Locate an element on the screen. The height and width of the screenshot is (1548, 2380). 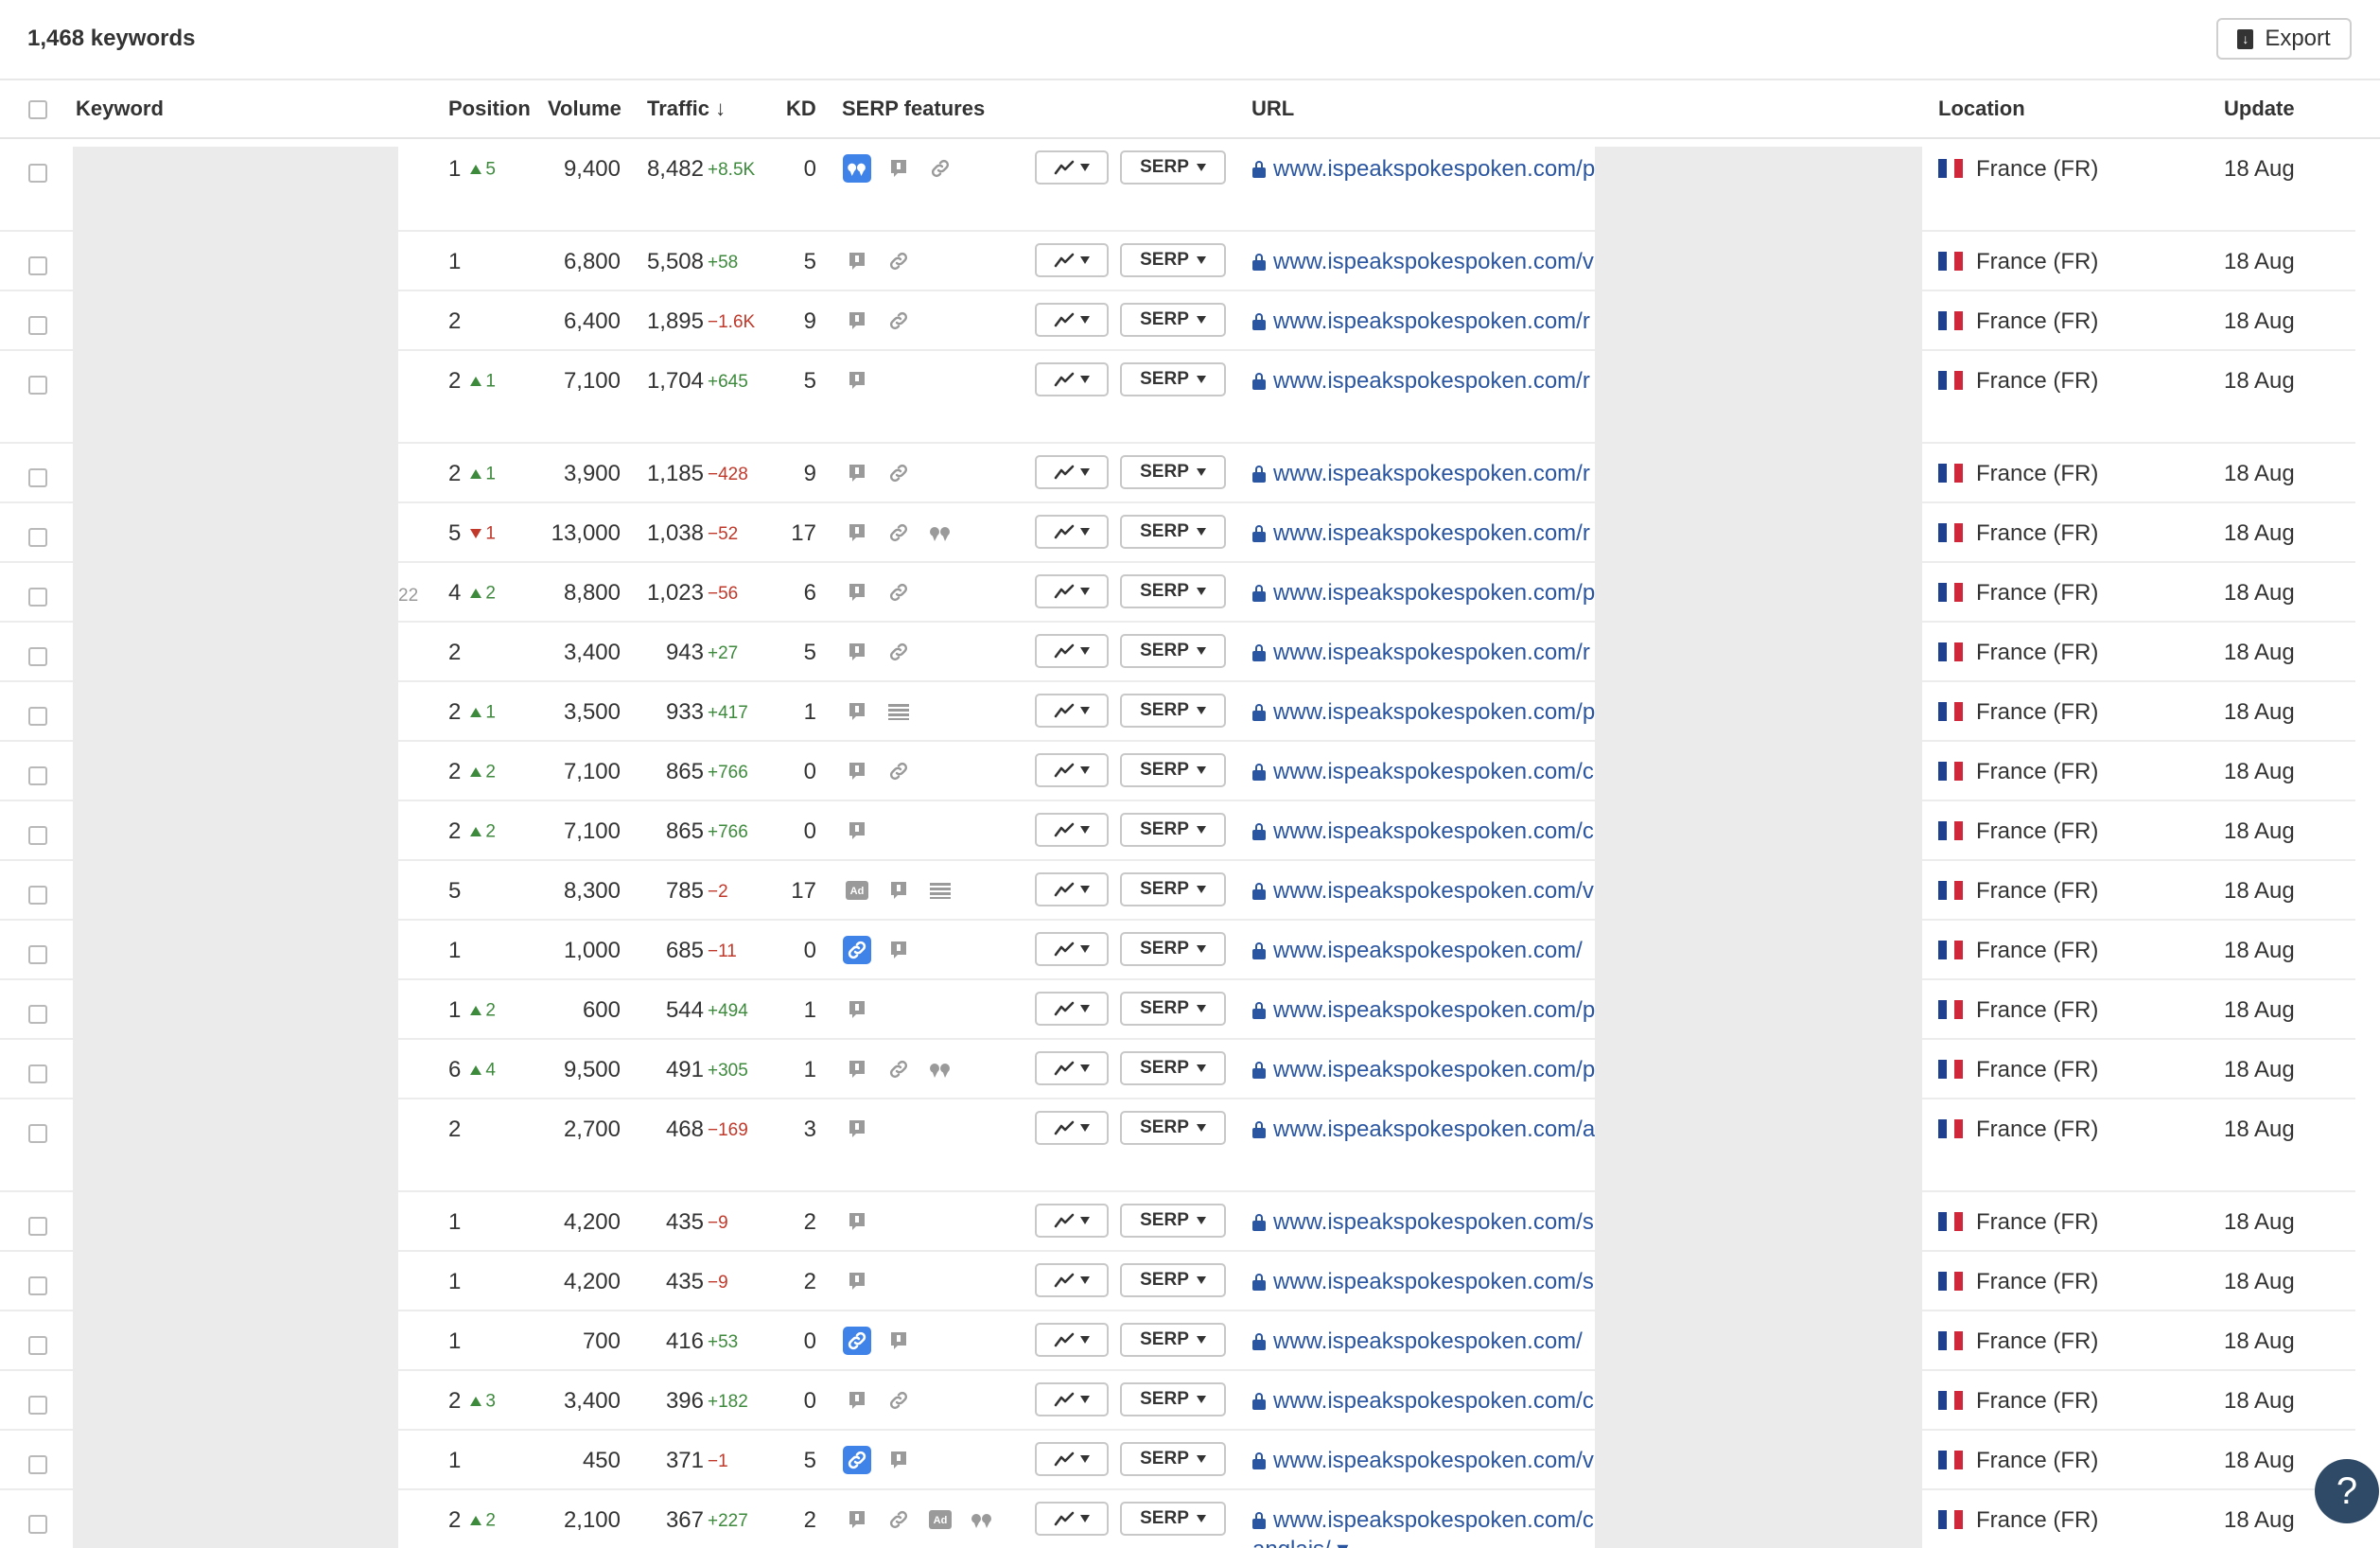
col-update: Update is located at coordinates (2259, 109).